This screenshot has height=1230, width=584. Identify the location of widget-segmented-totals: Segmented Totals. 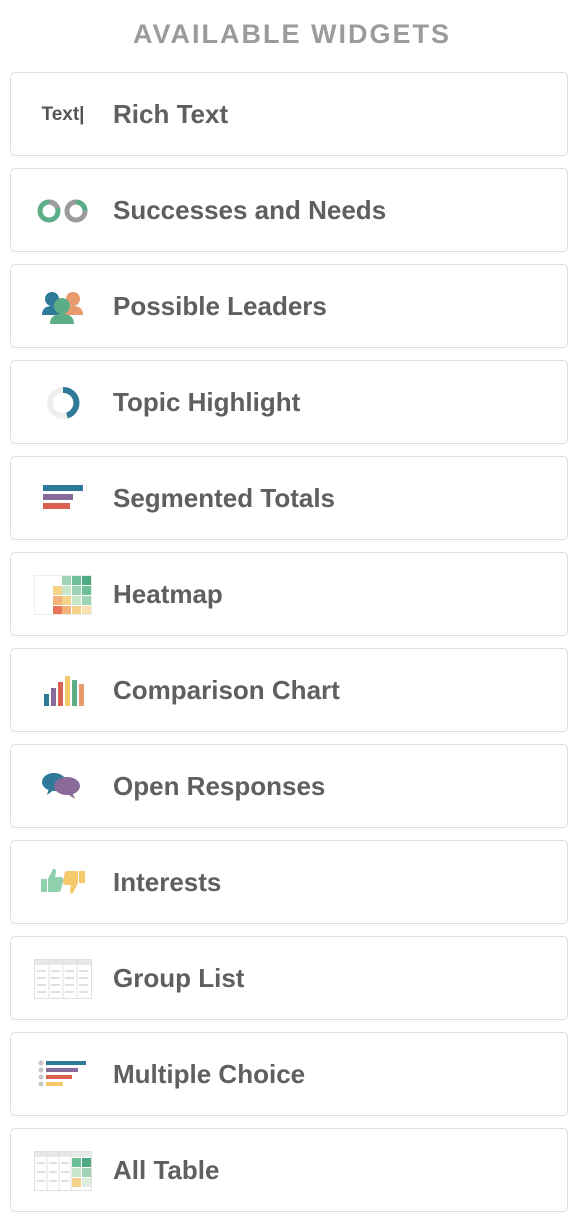
(289, 498).